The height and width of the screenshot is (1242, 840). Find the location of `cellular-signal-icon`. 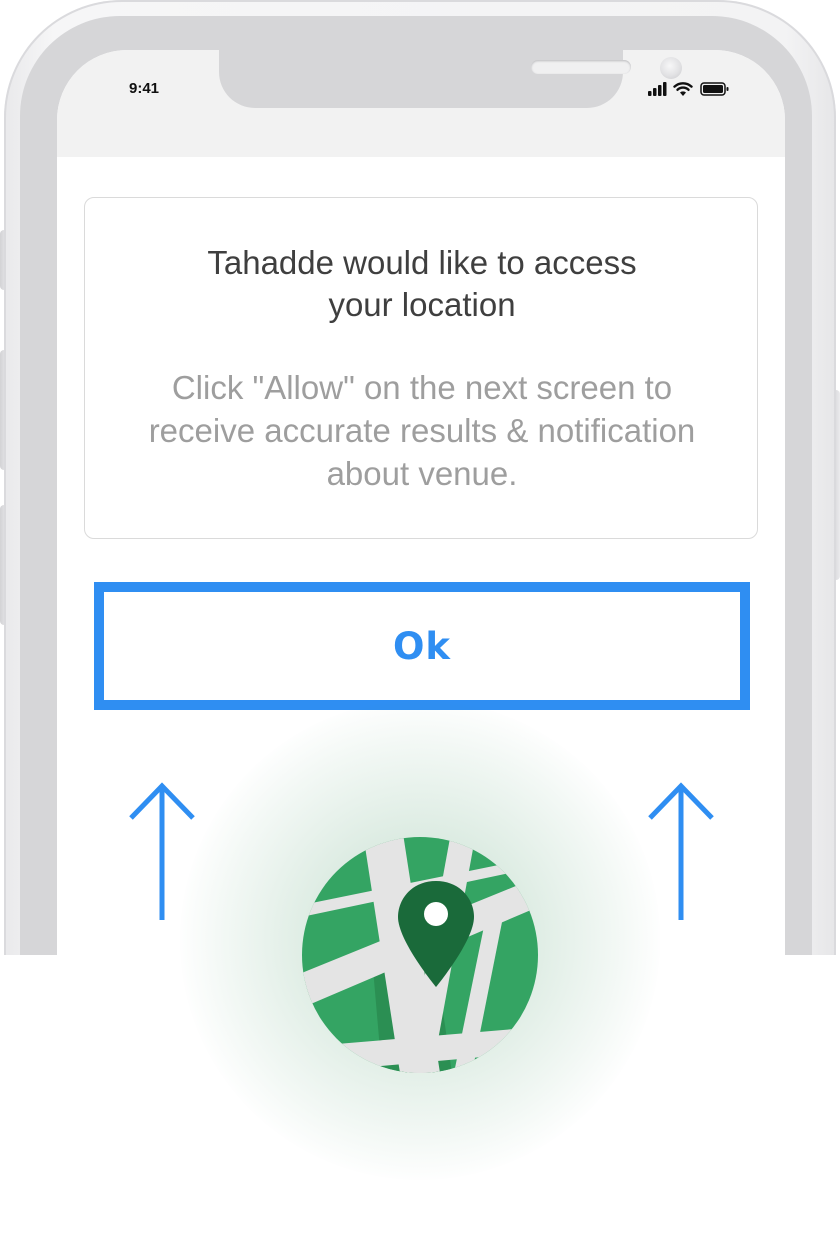

cellular-signal-icon is located at coordinates (657, 89).